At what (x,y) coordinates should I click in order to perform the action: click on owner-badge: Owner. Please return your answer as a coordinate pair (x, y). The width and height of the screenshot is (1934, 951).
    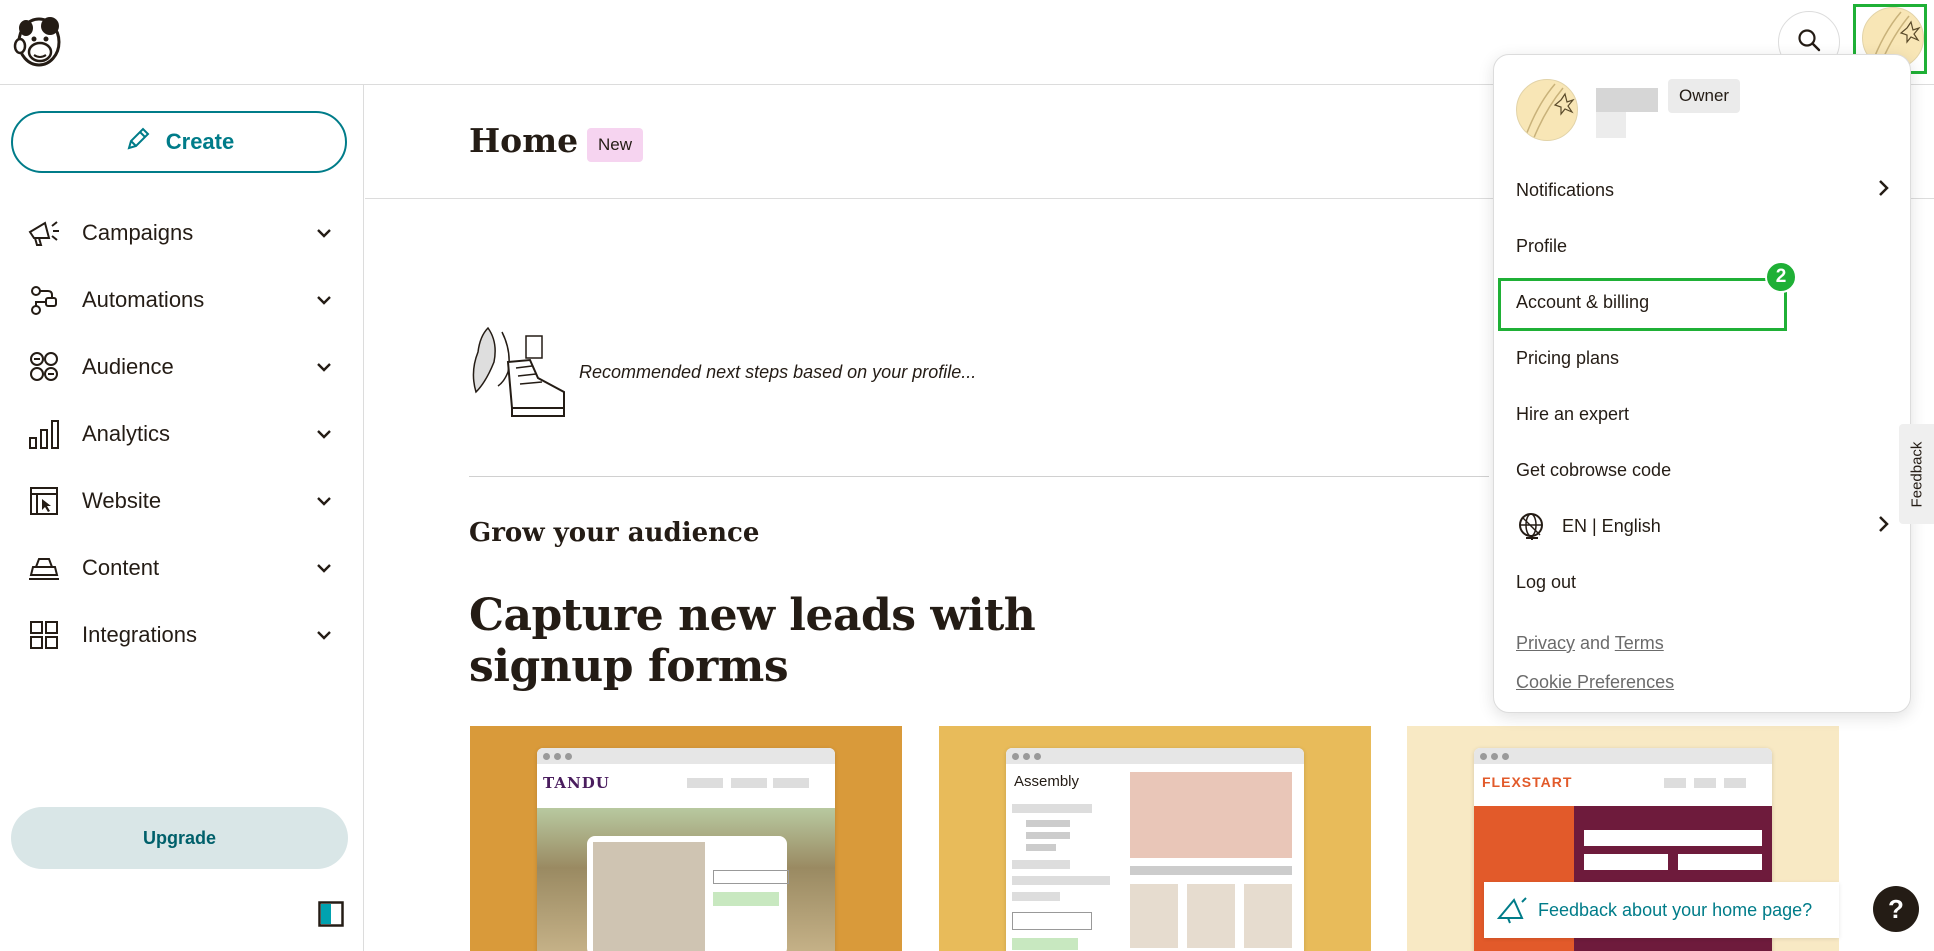
    Looking at the image, I should click on (1704, 96).